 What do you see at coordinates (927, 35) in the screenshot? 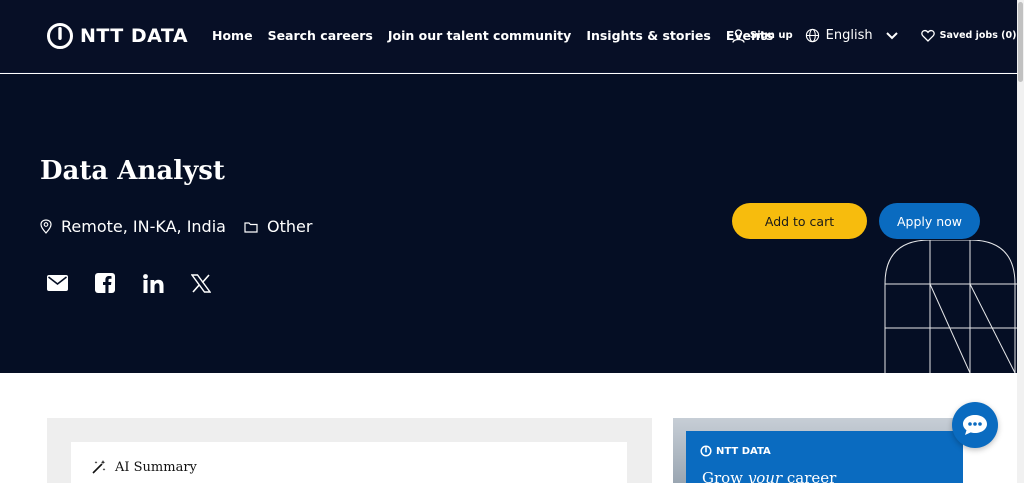
I see `heart-icon` at bounding box center [927, 35].